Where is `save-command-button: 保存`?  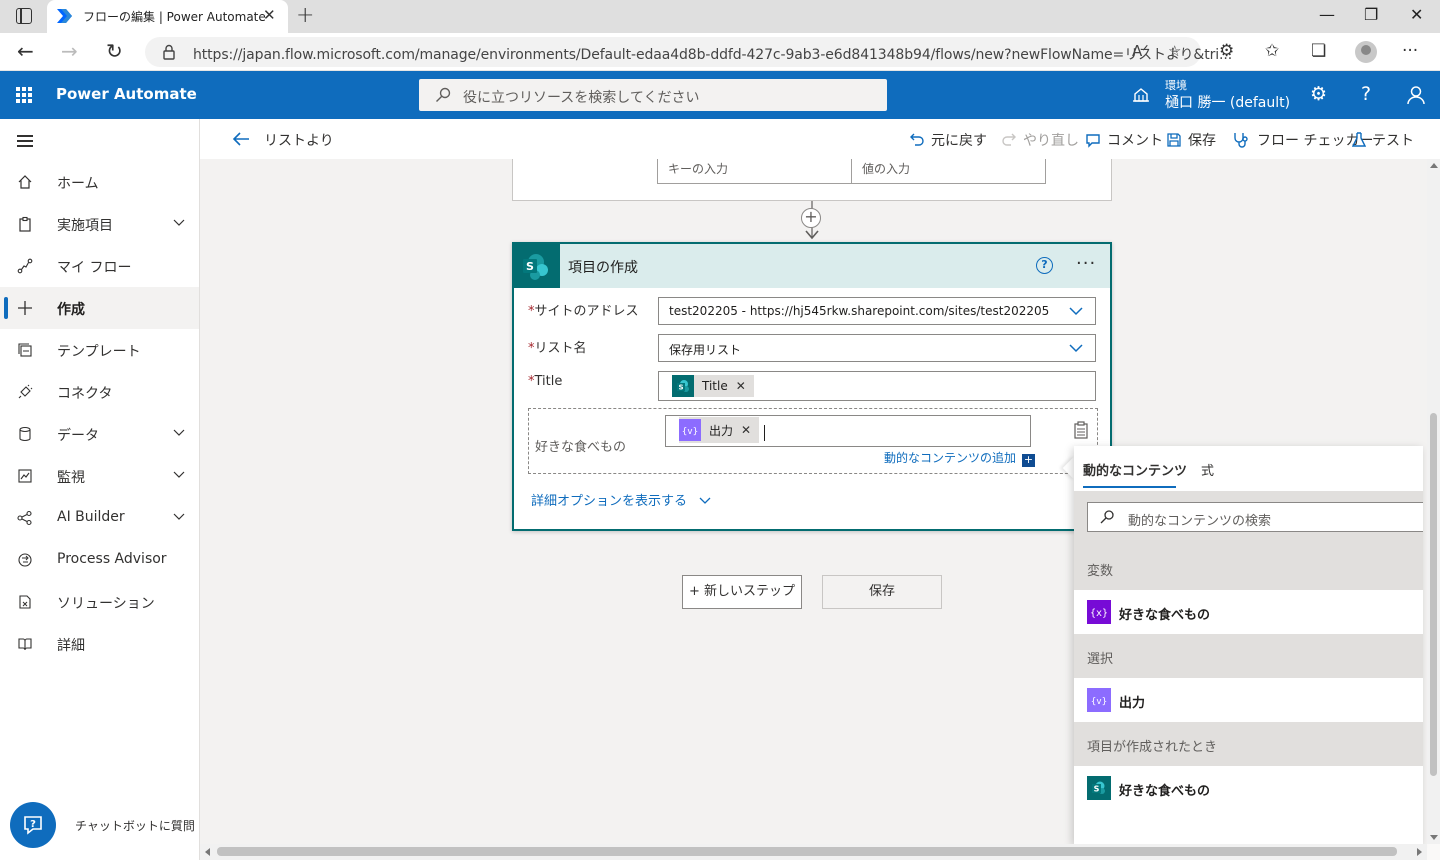 save-command-button: 保存 is located at coordinates (1191, 140).